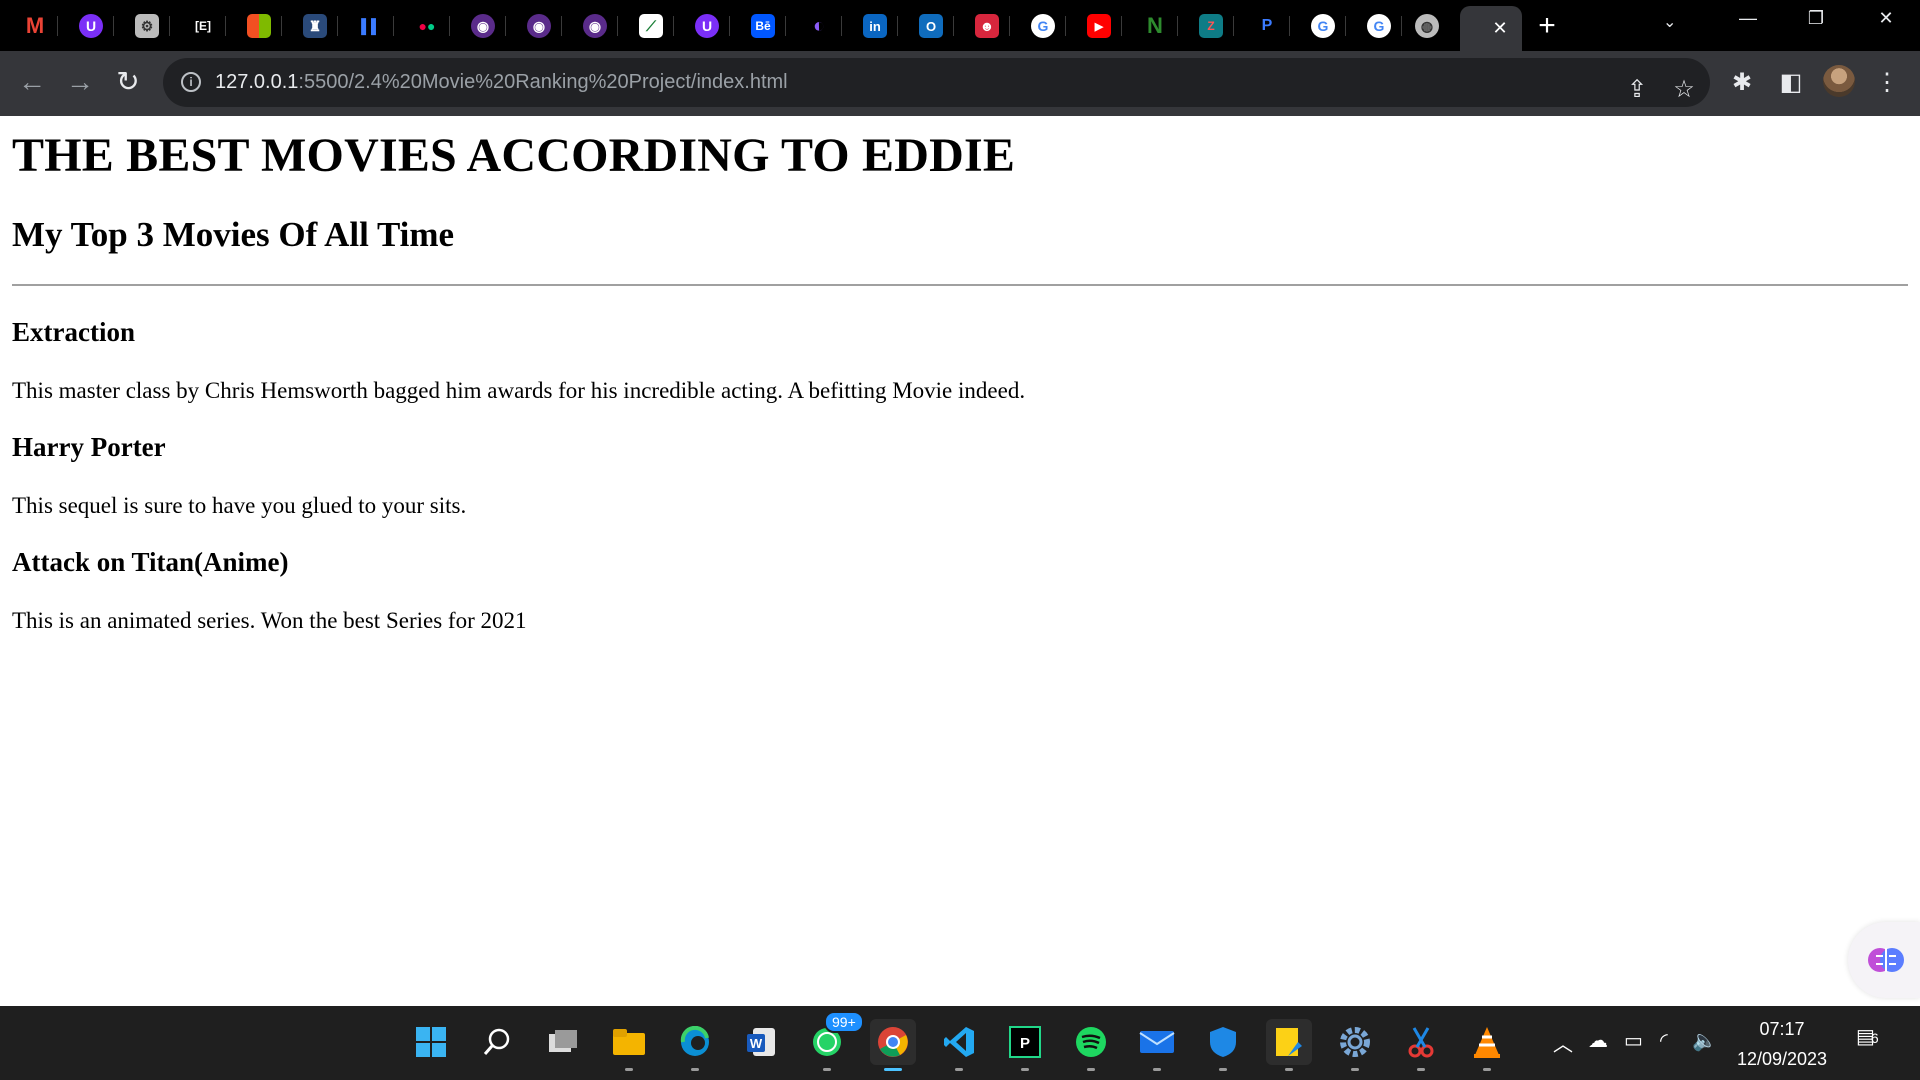 The height and width of the screenshot is (1080, 1920). I want to click on tab-tor-2: ◉, so click(539, 26).